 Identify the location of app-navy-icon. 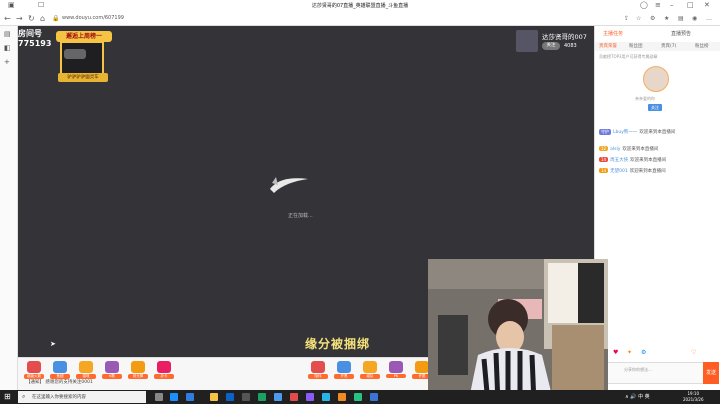
(374, 397).